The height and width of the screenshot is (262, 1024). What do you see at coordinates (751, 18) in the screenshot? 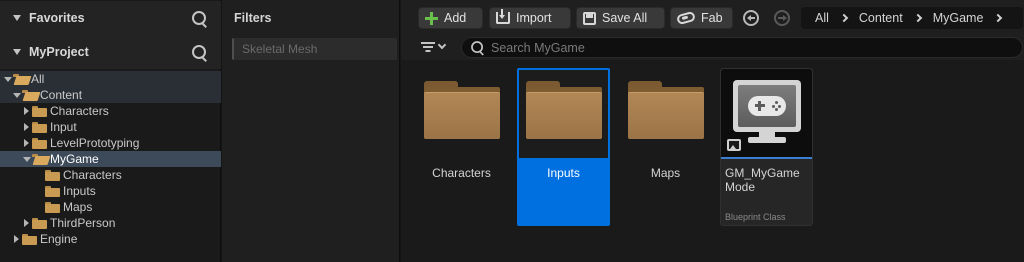
I see `back-arrow-icon` at bounding box center [751, 18].